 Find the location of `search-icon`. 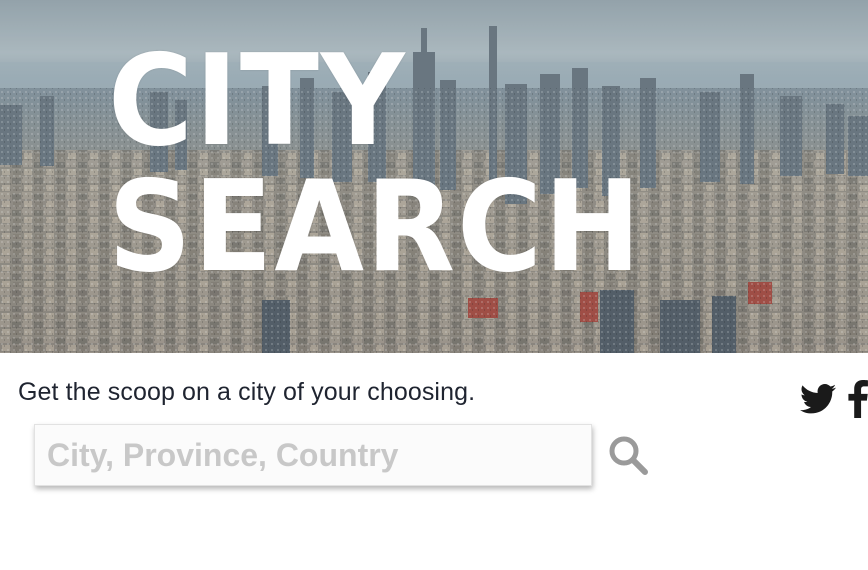

search-icon is located at coordinates (628, 455).